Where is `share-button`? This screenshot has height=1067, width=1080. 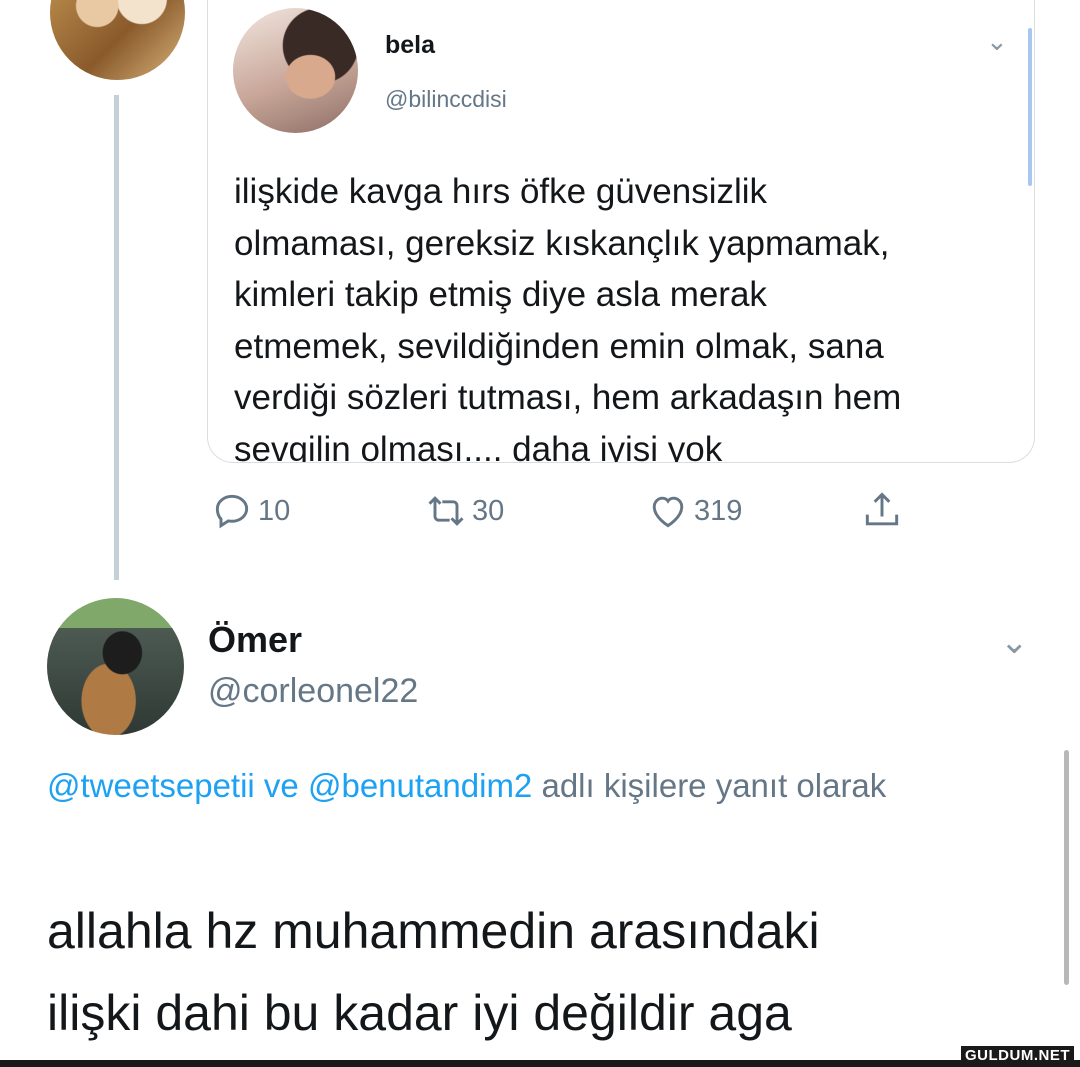 share-button is located at coordinates (884, 511).